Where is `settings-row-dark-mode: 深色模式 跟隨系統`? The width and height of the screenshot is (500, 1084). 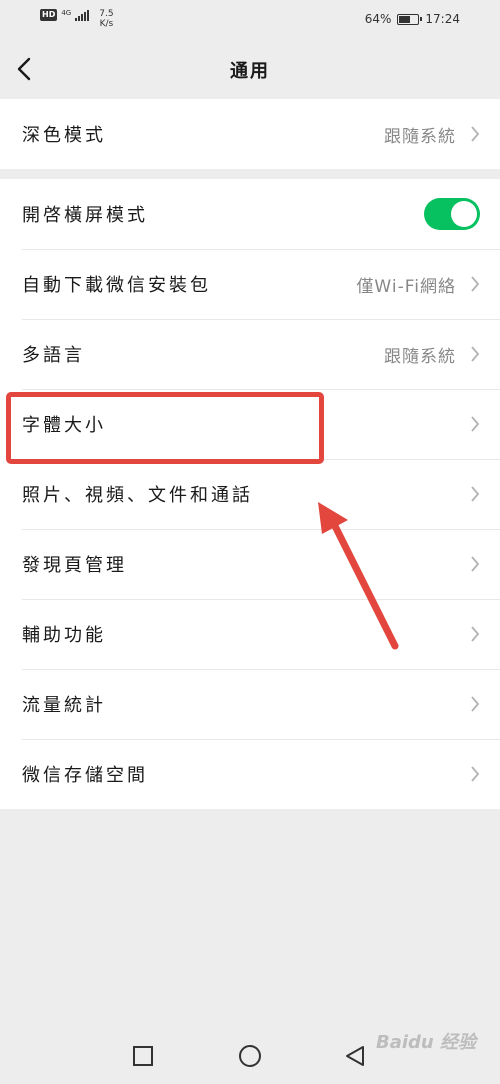
settings-row-dark-mode: 深色模式 跟隨系統 is located at coordinates (250, 134).